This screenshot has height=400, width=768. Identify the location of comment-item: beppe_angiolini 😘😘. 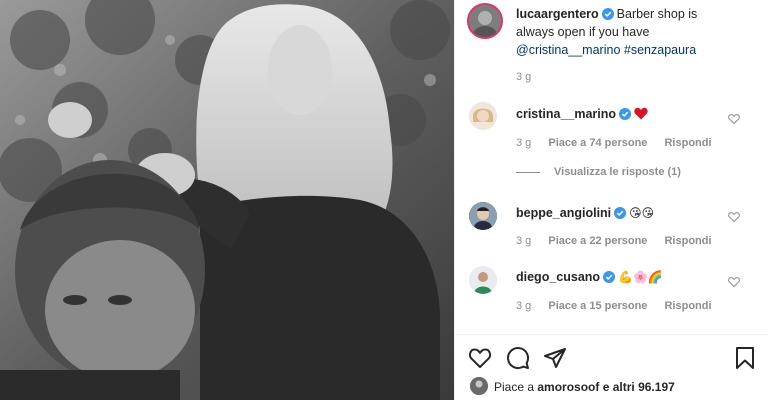
(585, 213).